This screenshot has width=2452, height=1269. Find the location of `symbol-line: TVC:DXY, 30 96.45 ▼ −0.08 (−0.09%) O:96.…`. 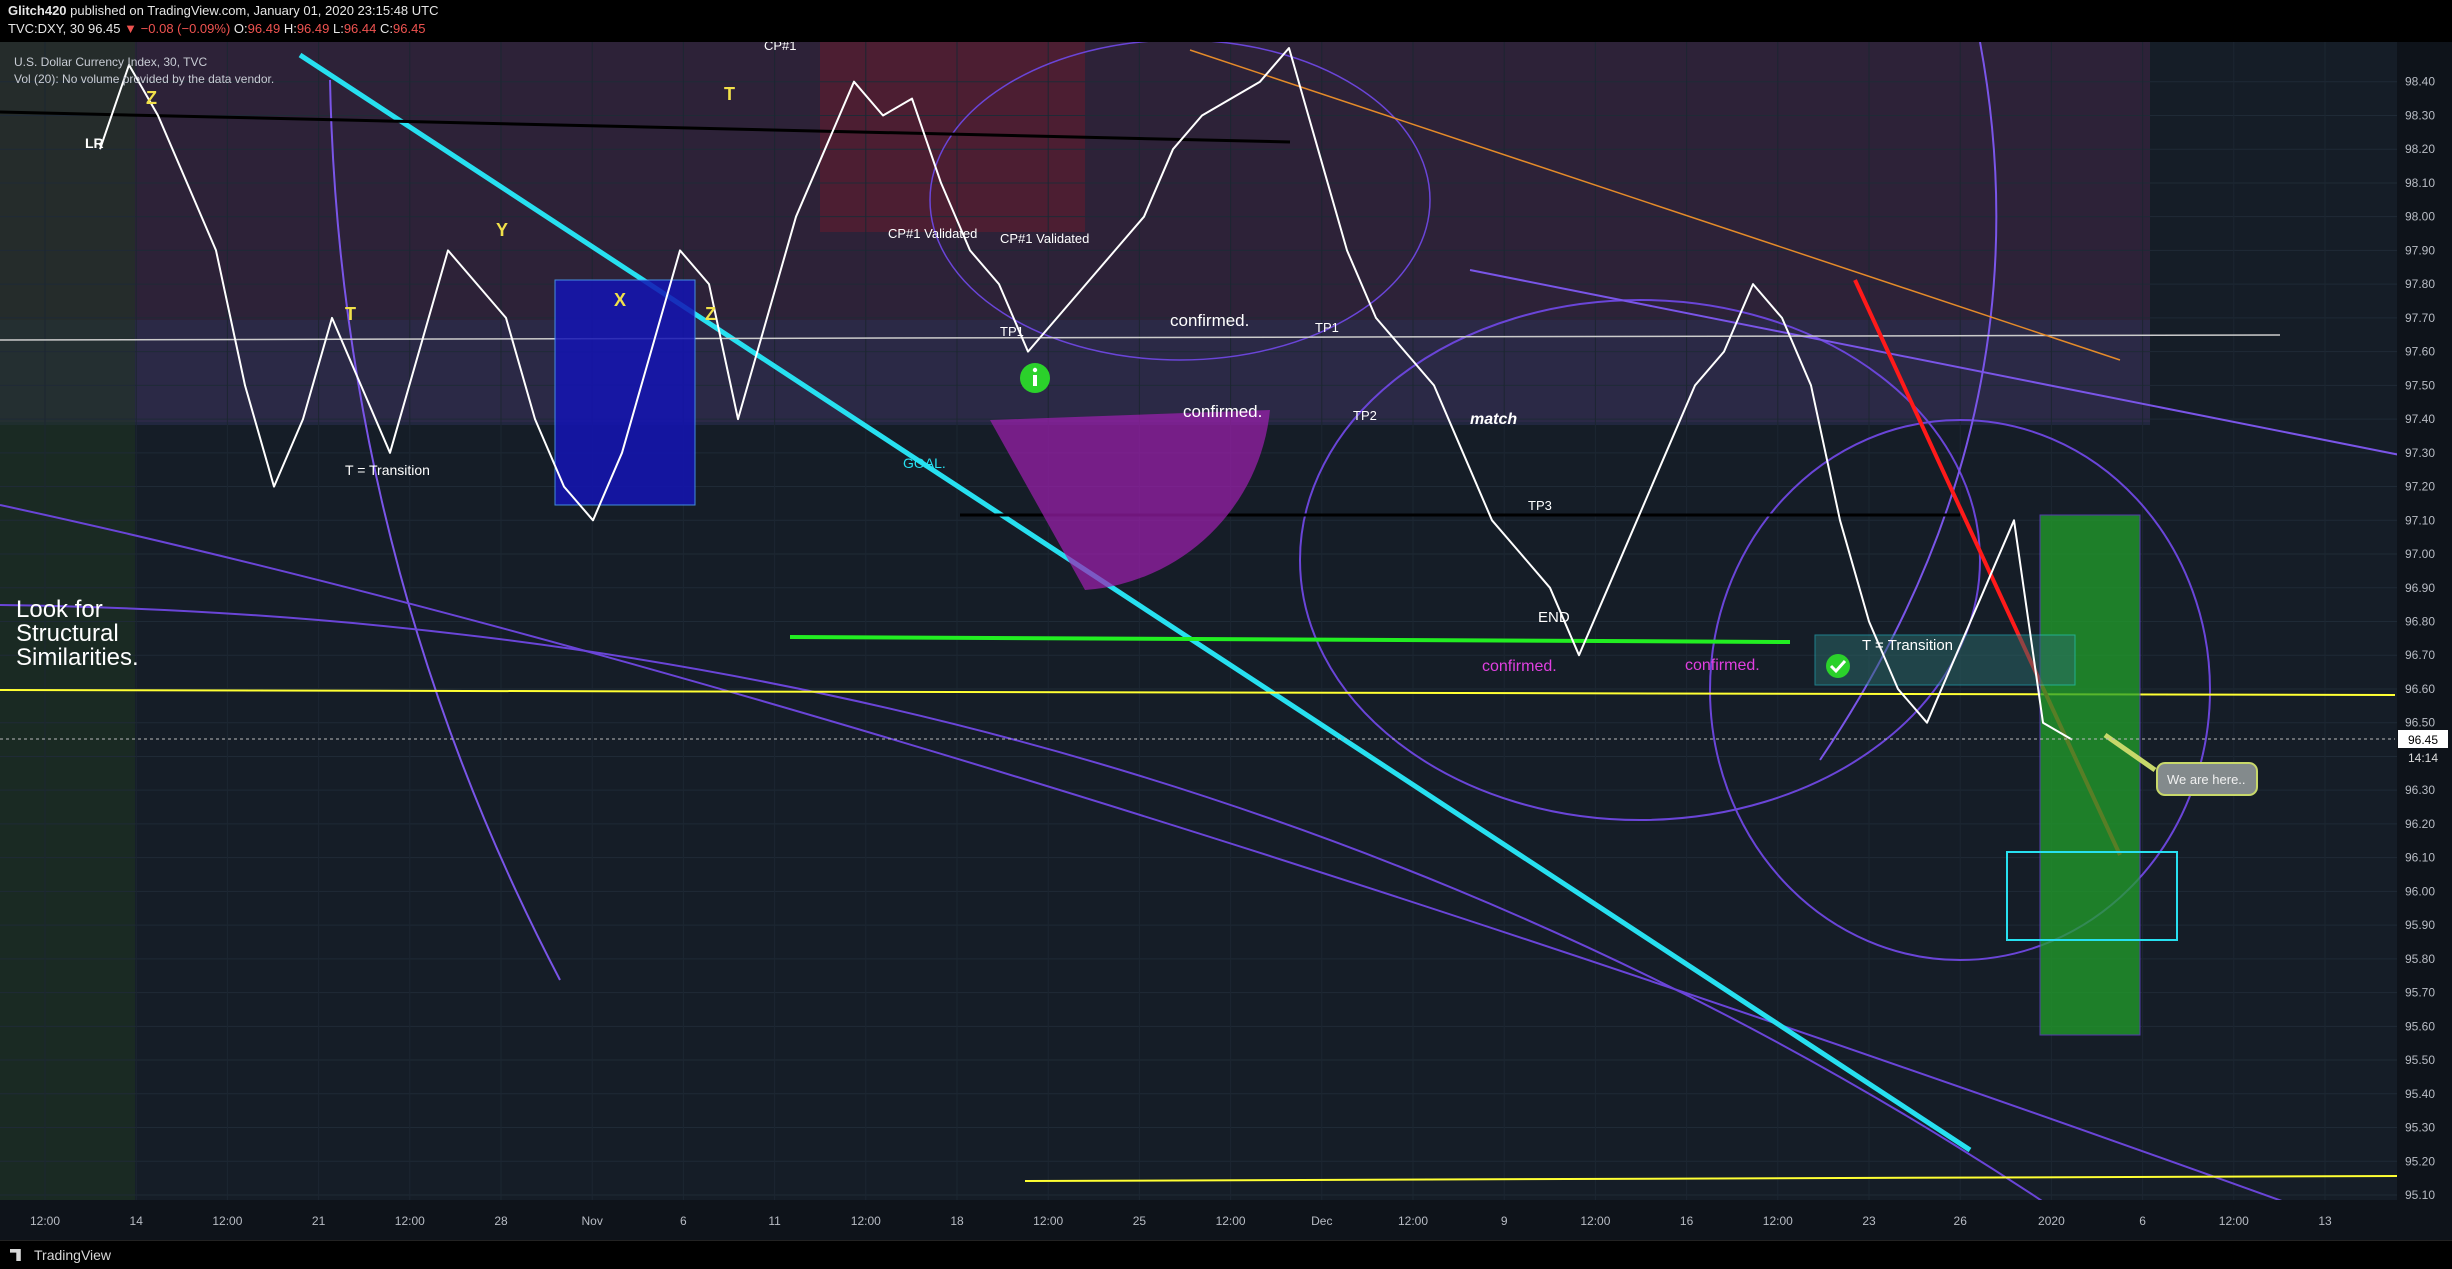

symbol-line: TVC:DXY, 30 96.45 ▼ −0.08 (−0.09%) O:96.… is located at coordinates (217, 28).